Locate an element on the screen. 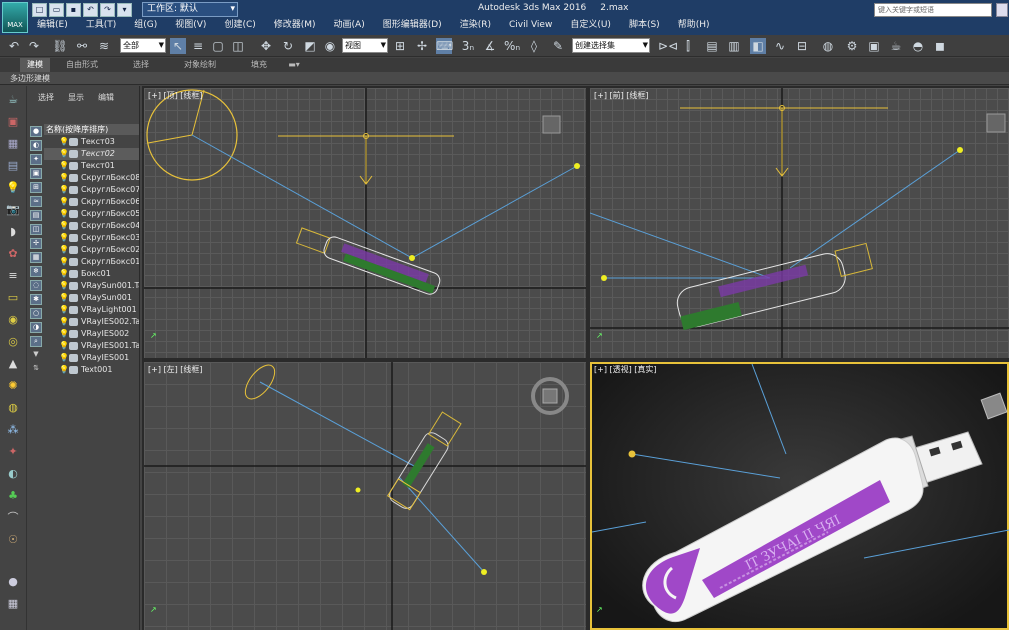 The image size is (1009, 630). rotate-icon: ↻ is located at coordinates (288, 46).